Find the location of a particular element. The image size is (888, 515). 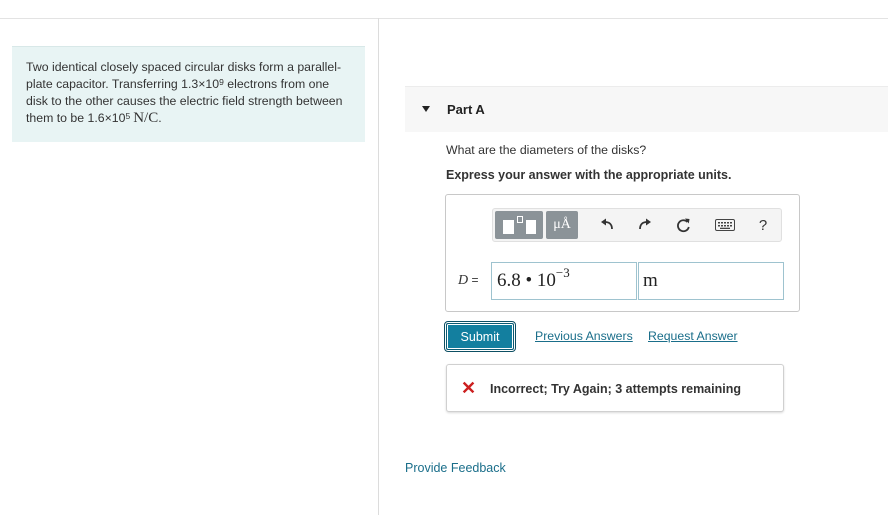

equation-label: D = is located at coordinates (468, 281).